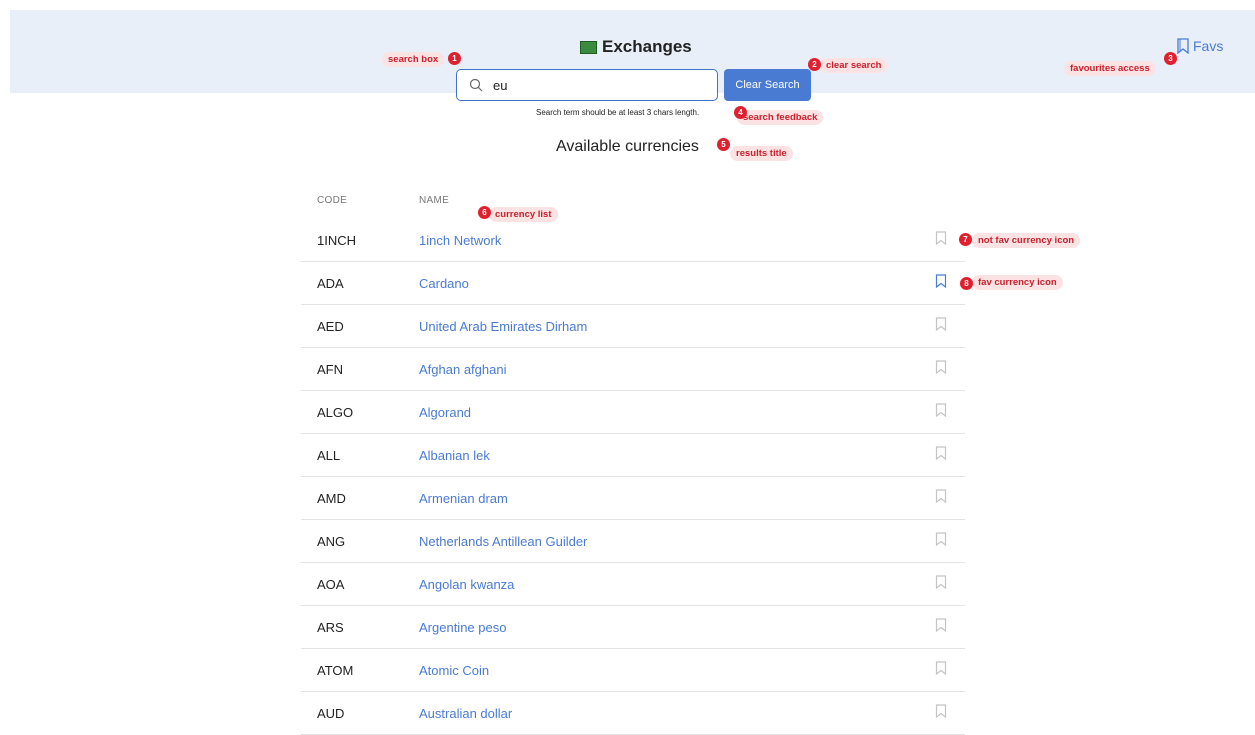  What do you see at coordinates (331, 541) in the screenshot?
I see `currency-code: ANG` at bounding box center [331, 541].